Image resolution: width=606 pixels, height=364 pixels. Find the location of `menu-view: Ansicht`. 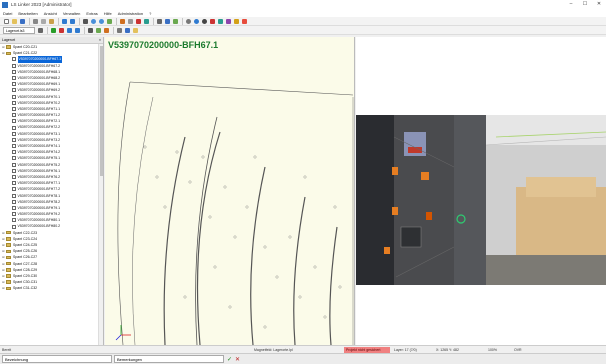

menu-view: Ansicht is located at coordinates (50, 13).